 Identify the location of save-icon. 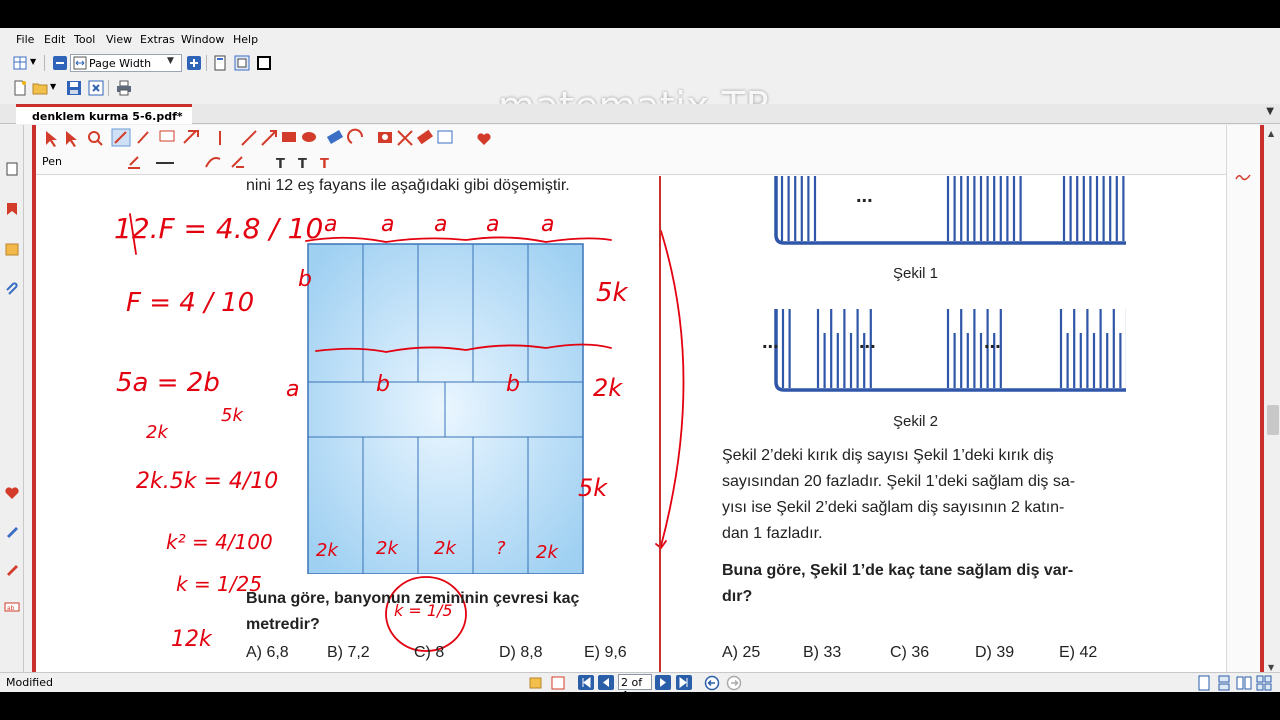
(74, 88).